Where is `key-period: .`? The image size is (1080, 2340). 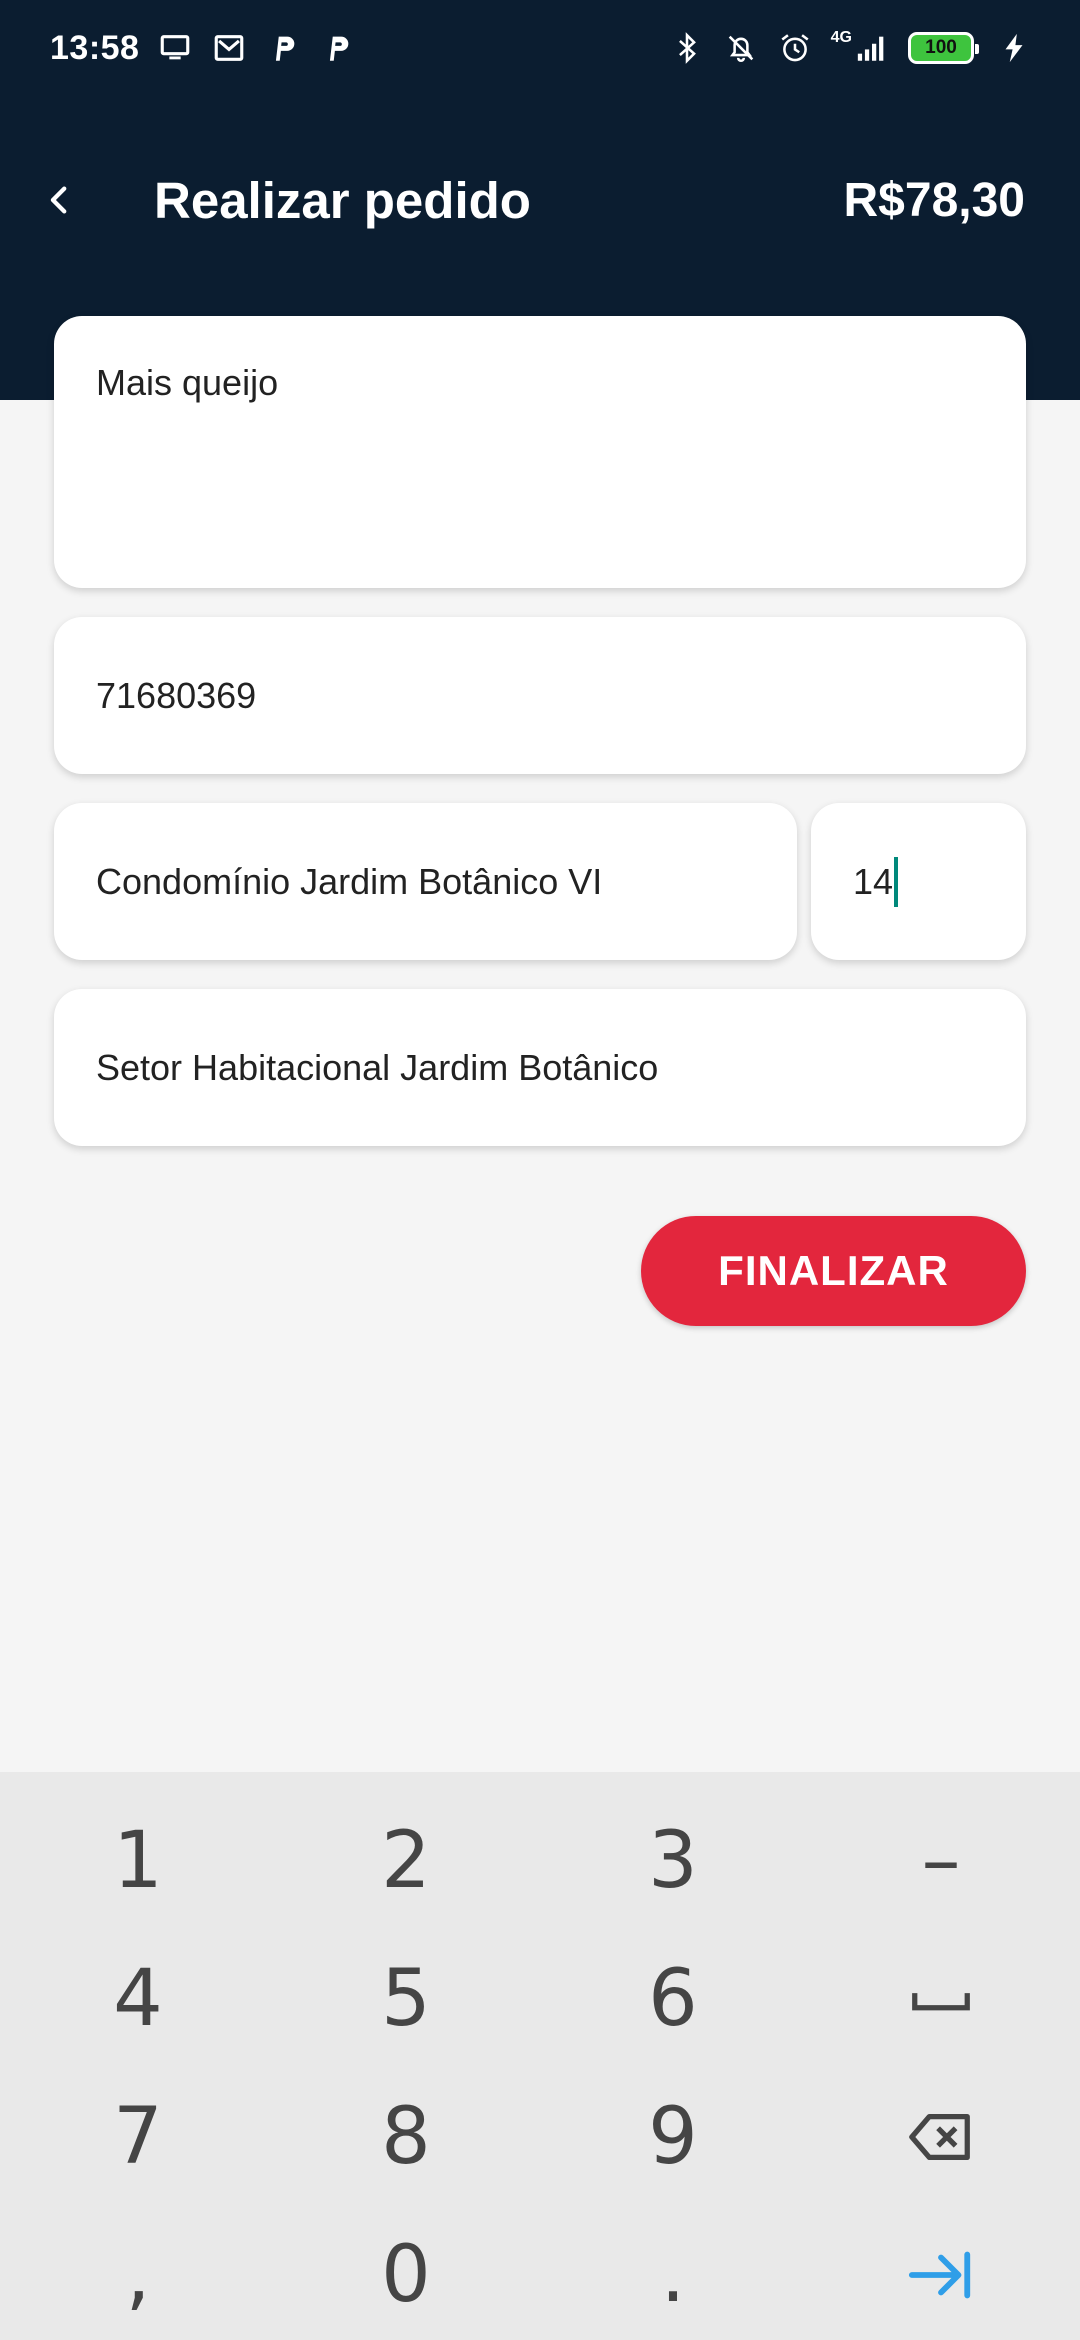
key-period: . is located at coordinates (673, 2273).